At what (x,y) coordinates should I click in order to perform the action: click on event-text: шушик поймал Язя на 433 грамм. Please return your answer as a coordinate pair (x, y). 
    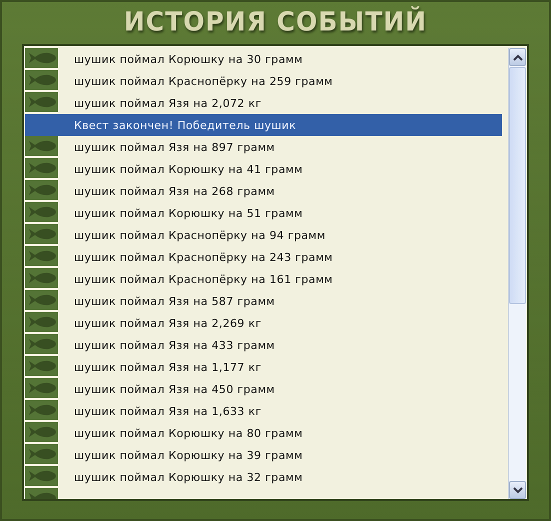
    Looking at the image, I should click on (174, 345).